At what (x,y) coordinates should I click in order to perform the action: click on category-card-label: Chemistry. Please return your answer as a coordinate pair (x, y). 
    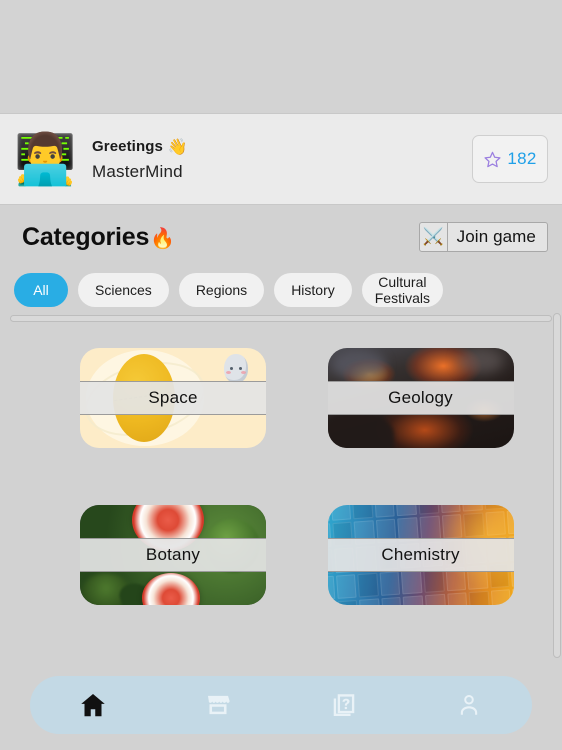
    Looking at the image, I should click on (420, 555).